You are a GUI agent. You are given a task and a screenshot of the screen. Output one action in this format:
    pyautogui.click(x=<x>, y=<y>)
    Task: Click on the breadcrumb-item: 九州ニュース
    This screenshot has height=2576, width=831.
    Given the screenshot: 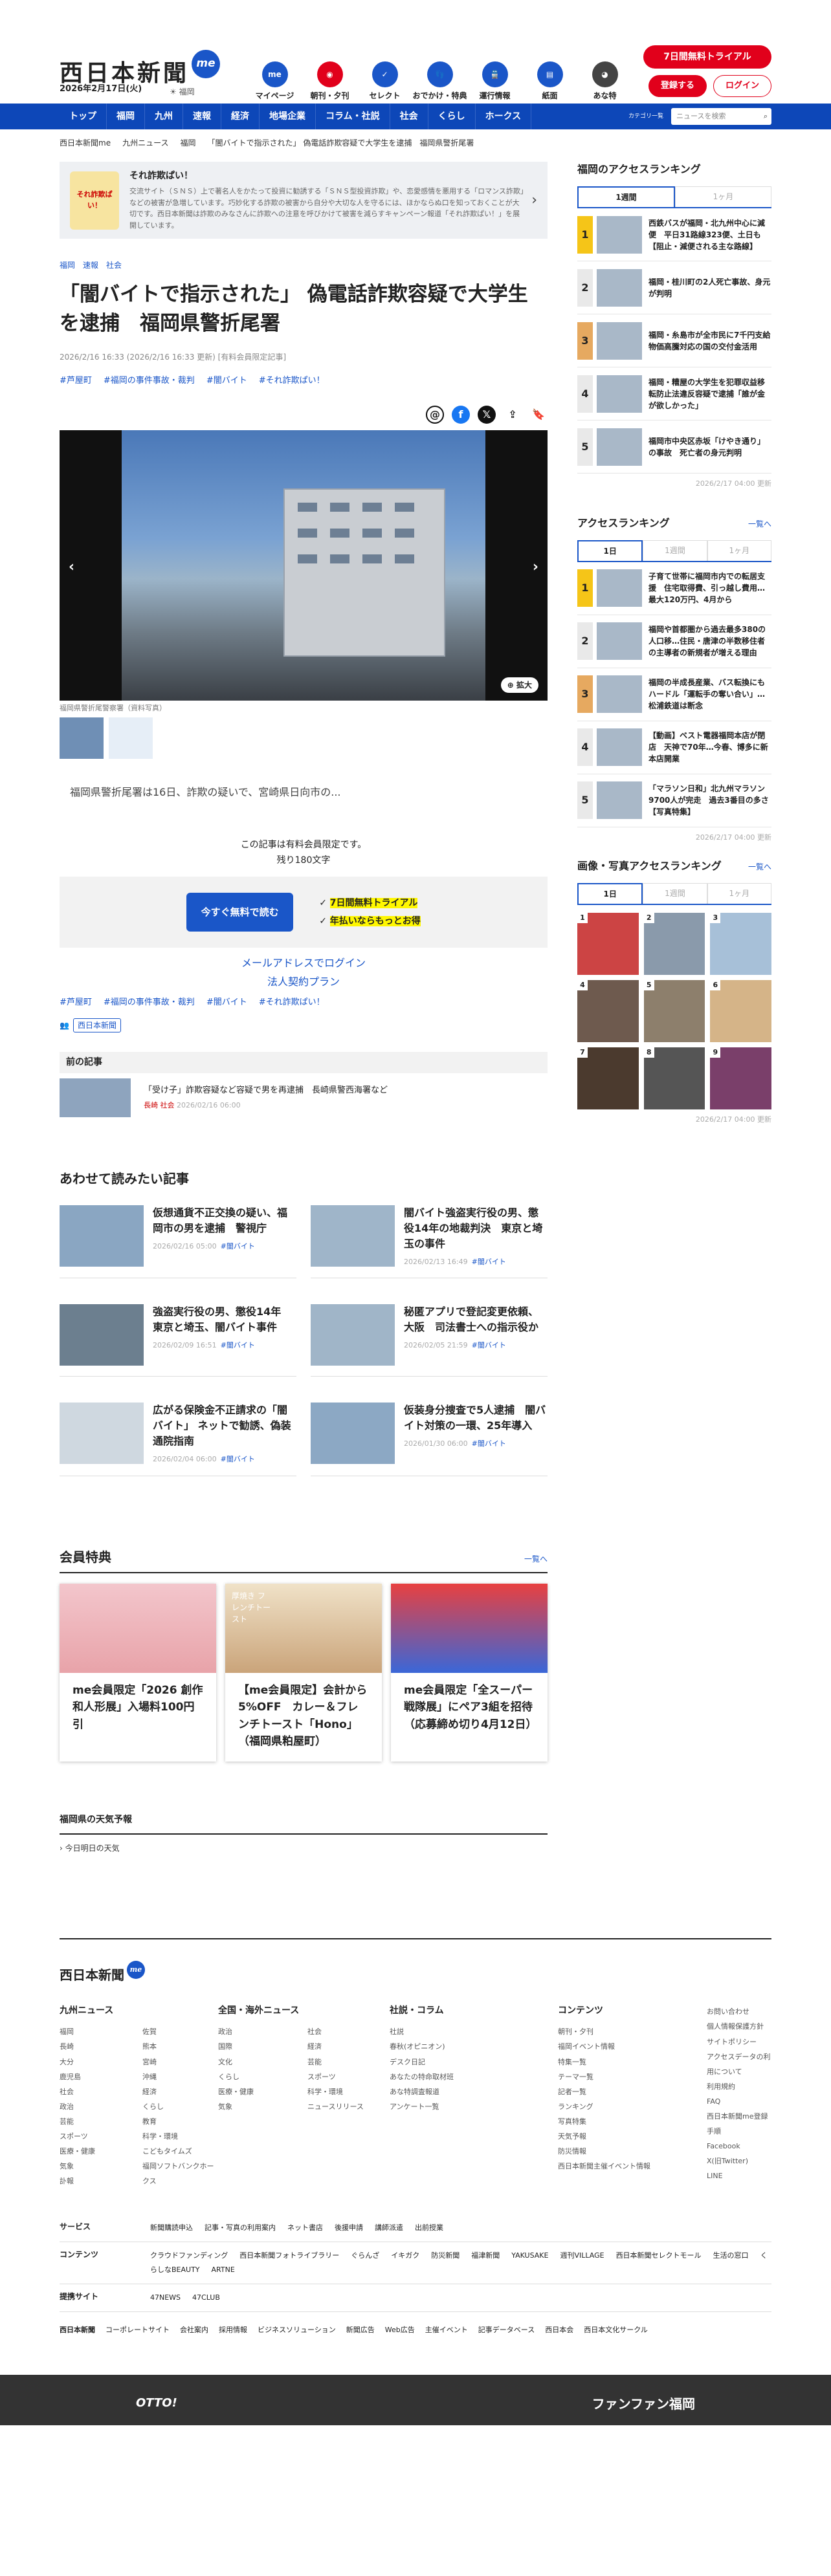 What is the action you would take?
    pyautogui.click(x=145, y=142)
    